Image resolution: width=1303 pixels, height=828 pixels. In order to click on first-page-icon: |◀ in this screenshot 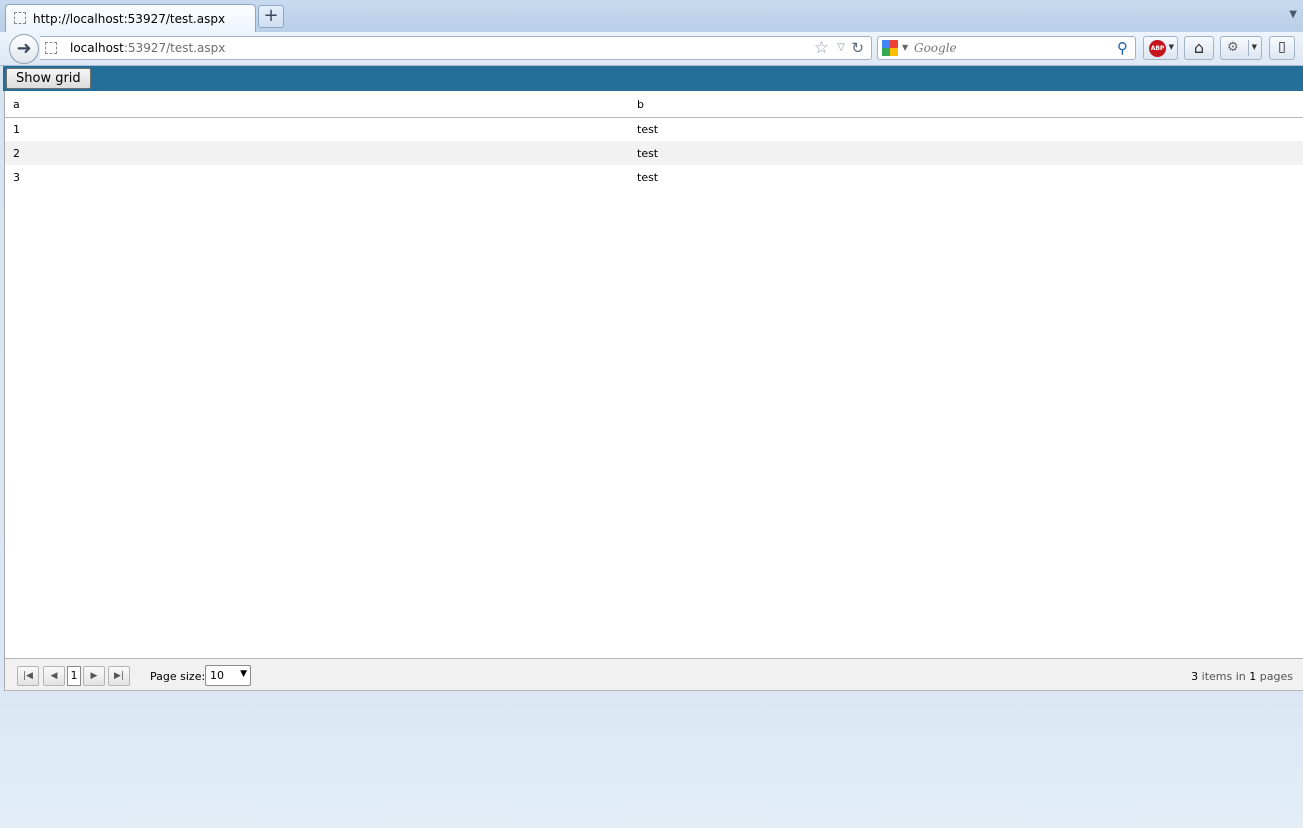, I will do `click(28, 676)`.